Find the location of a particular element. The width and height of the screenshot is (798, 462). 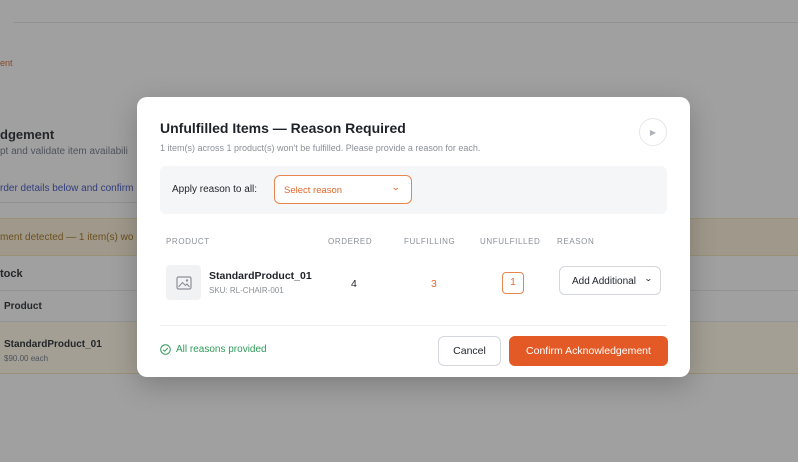

column-header-reason: REASON is located at coordinates (576, 241).